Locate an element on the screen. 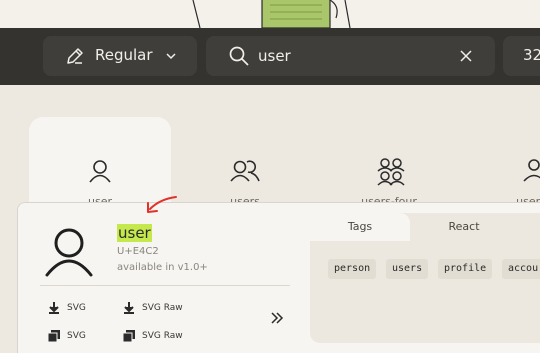  divider is located at coordinates (165, 285).